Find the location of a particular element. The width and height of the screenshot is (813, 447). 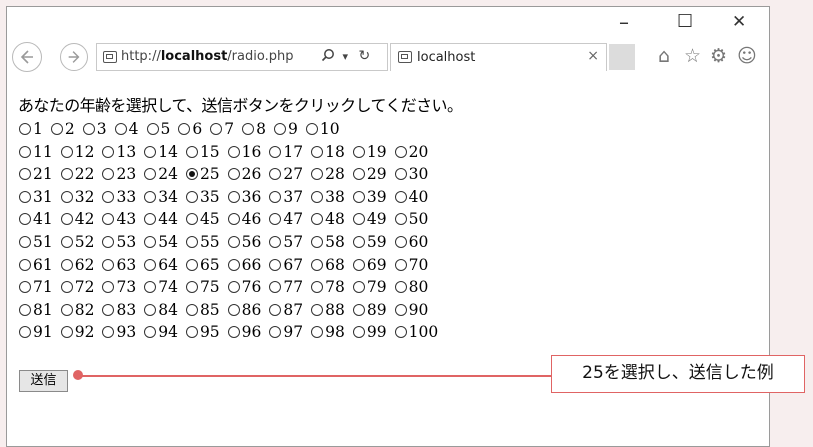

age-option: 54 is located at coordinates (160, 242).